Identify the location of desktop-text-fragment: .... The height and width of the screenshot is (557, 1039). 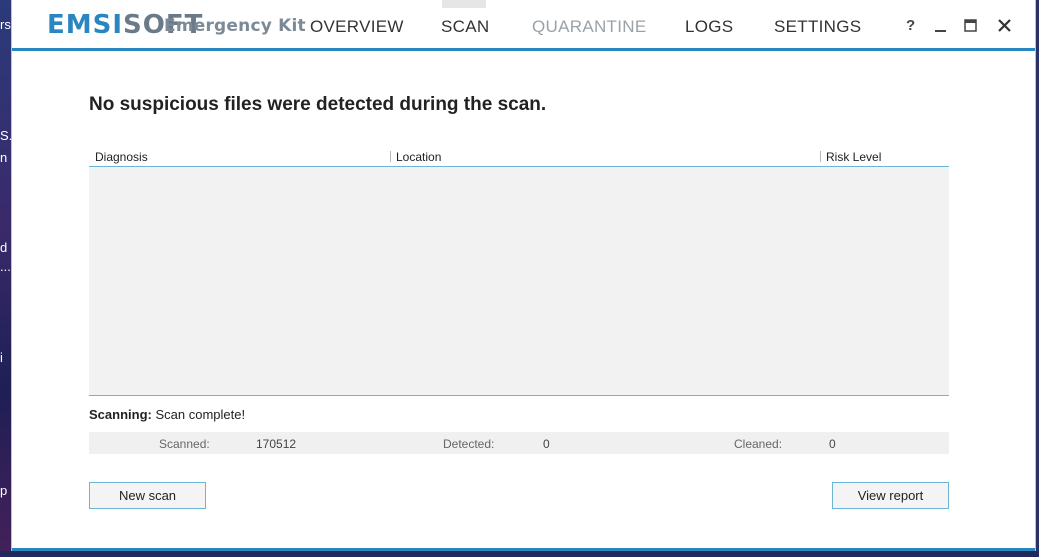
(5, 266).